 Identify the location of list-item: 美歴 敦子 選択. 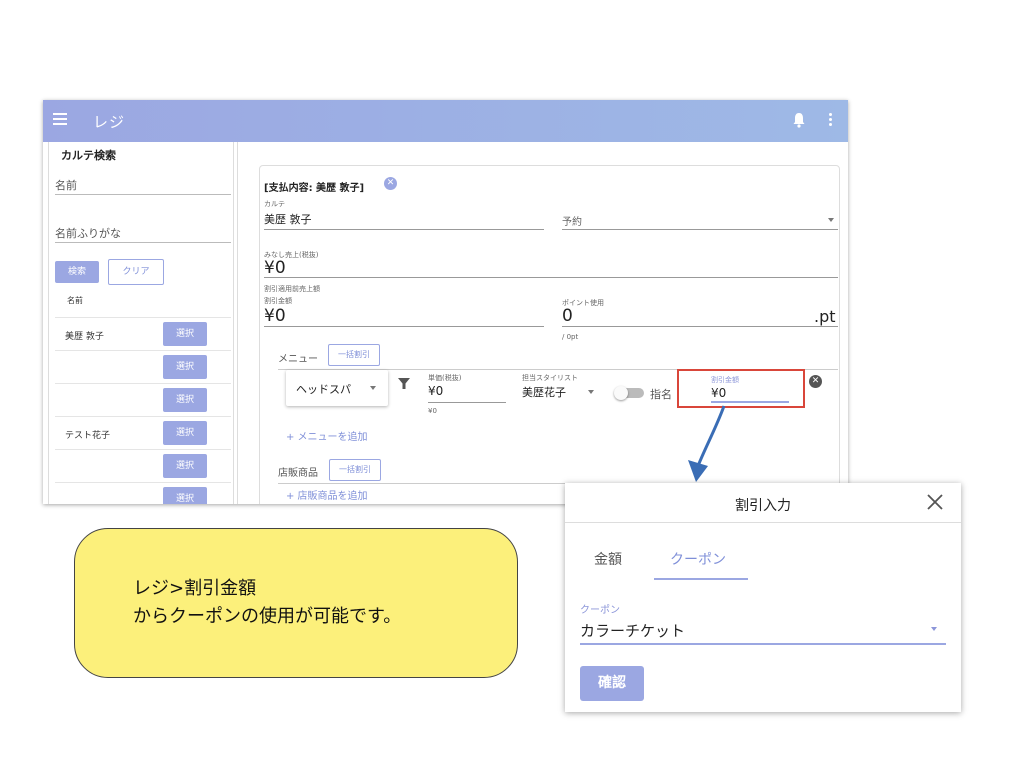
(143, 333).